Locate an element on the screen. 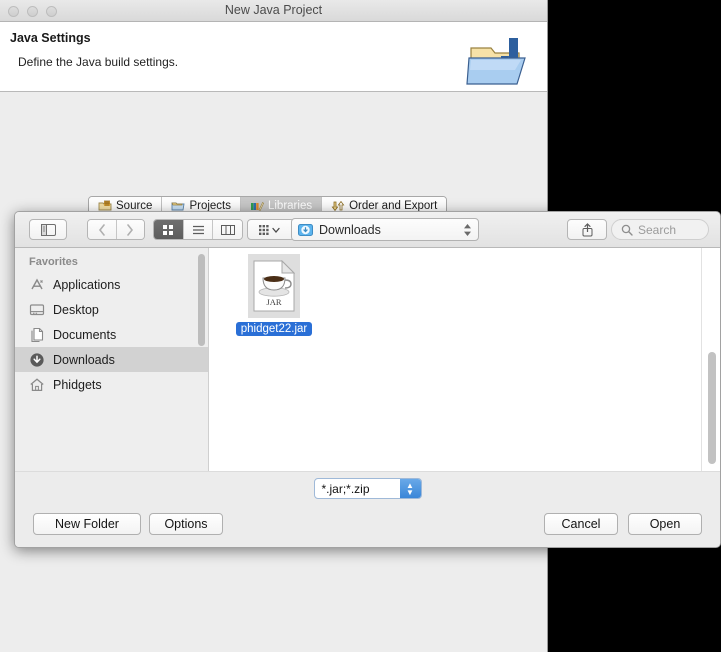  documents-icon is located at coordinates (37, 335).